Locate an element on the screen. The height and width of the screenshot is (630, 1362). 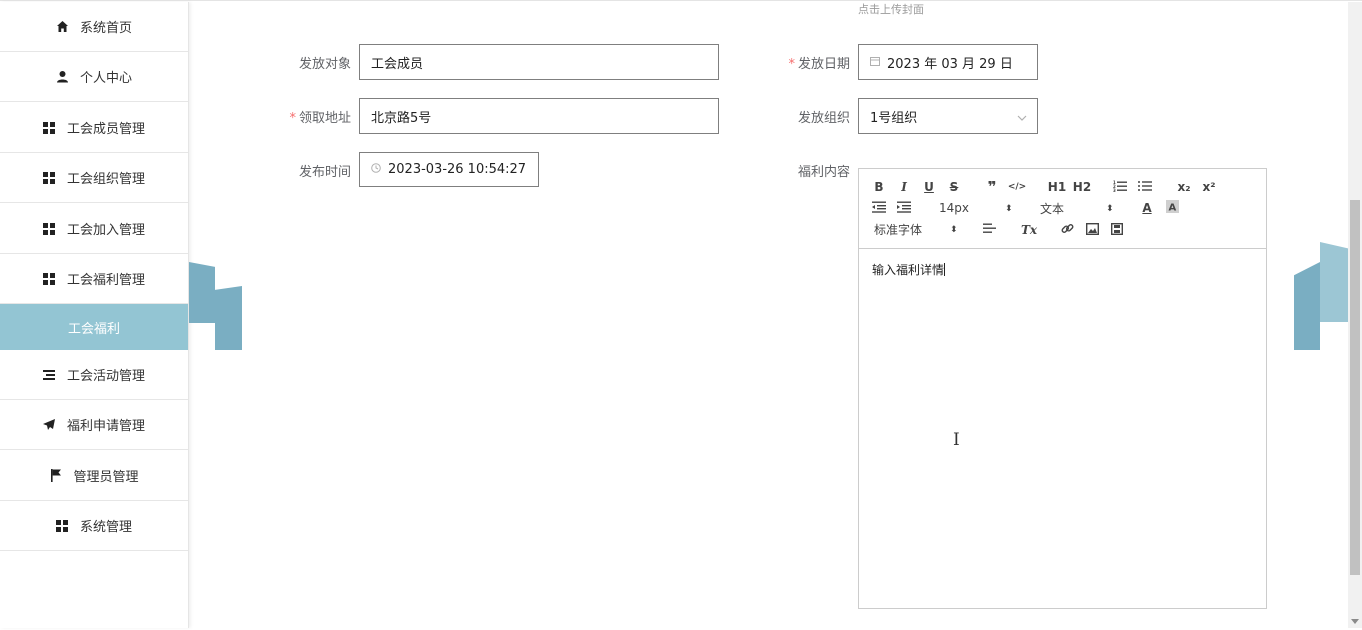
org-label: 发放组织 is located at coordinates (823, 118).